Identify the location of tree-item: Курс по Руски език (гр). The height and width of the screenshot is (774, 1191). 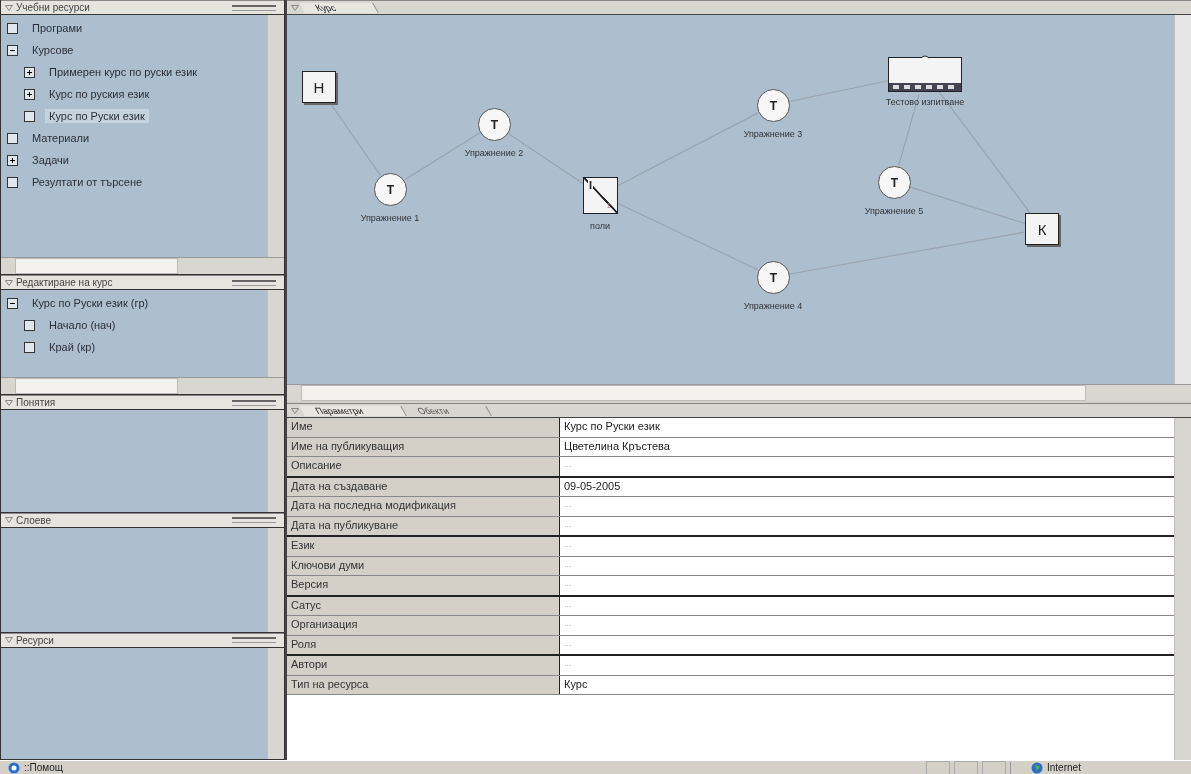
(90, 303).